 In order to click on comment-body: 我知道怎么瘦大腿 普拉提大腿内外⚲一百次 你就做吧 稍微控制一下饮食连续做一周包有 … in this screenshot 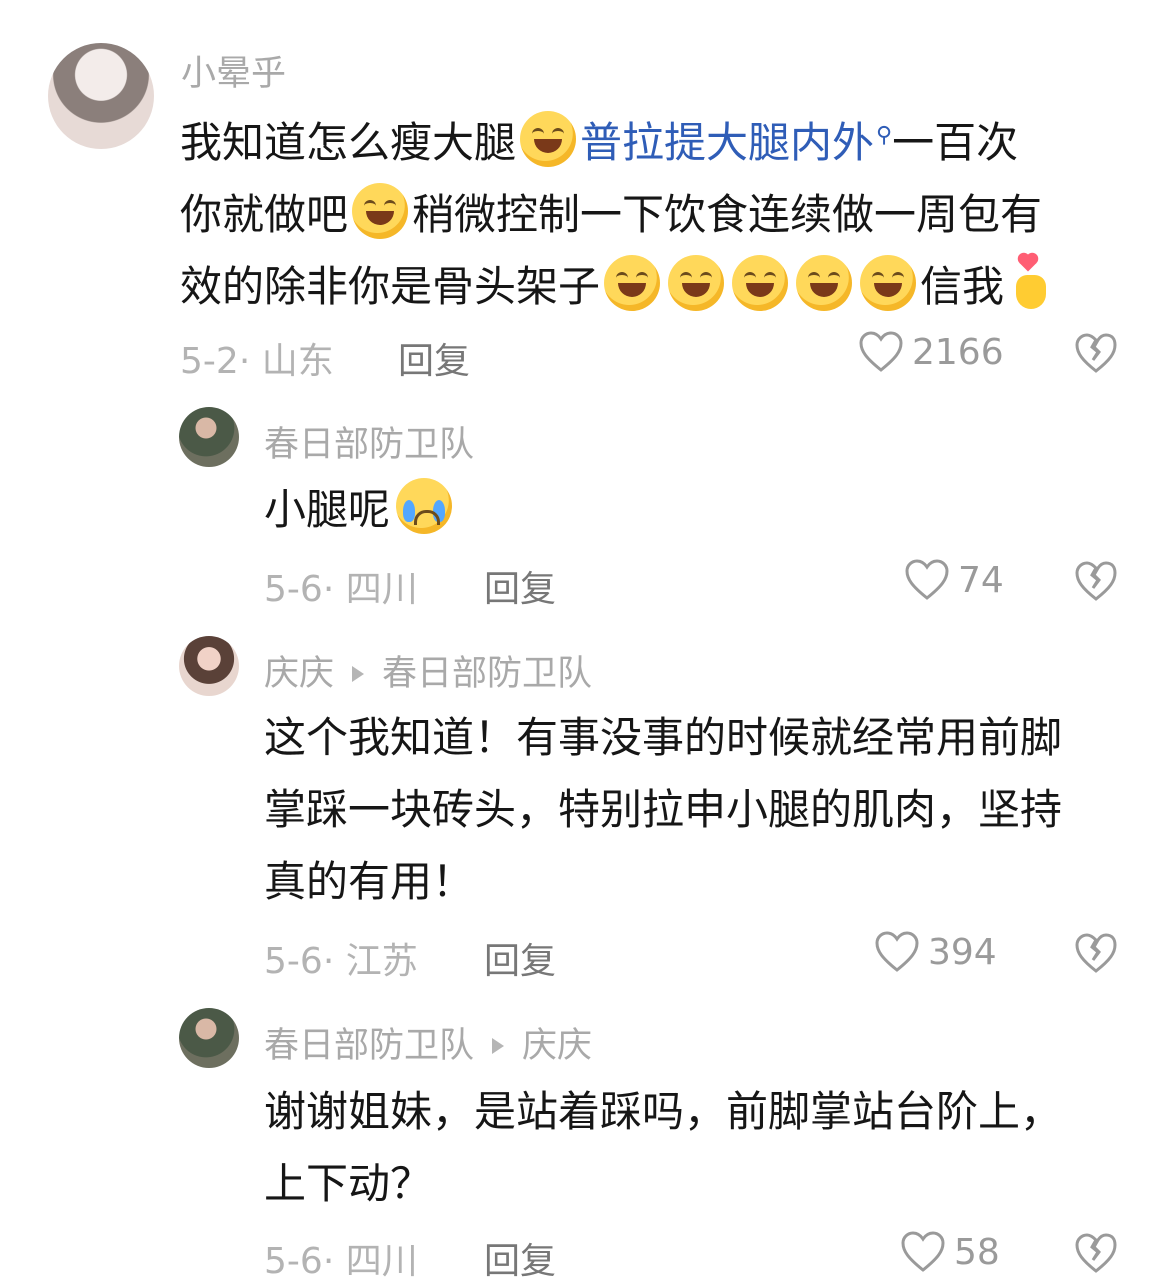, I will do `click(655, 211)`.